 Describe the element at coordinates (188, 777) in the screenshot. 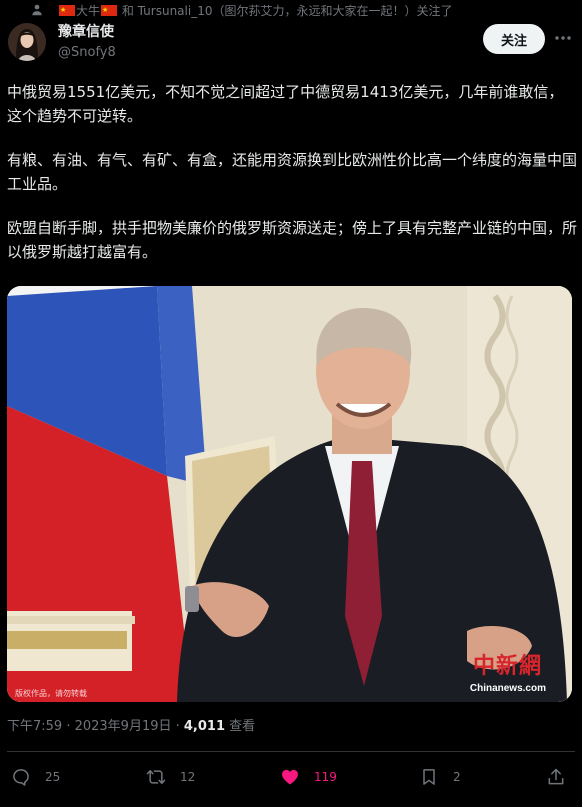

I see `retweet-count: 12` at that location.